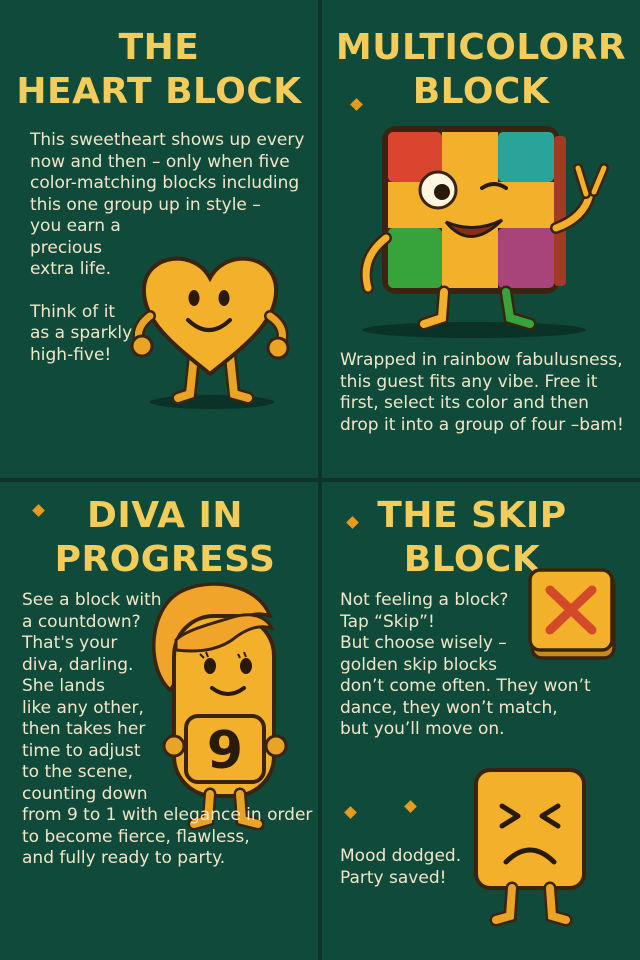 This screenshot has height=960, width=640. I want to click on multicolor-block-title: MULTICOLORR BLOCK, so click(481, 70).